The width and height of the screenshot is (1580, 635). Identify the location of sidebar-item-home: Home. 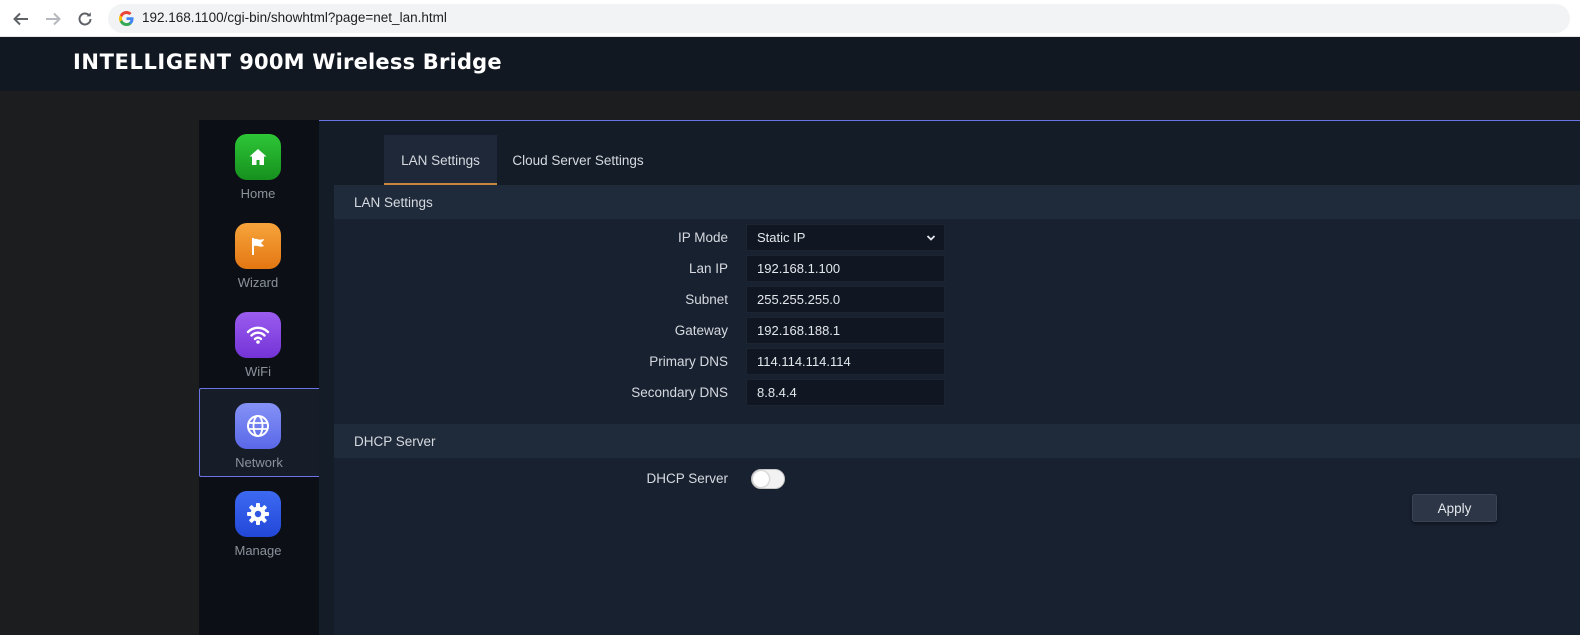
(259, 164).